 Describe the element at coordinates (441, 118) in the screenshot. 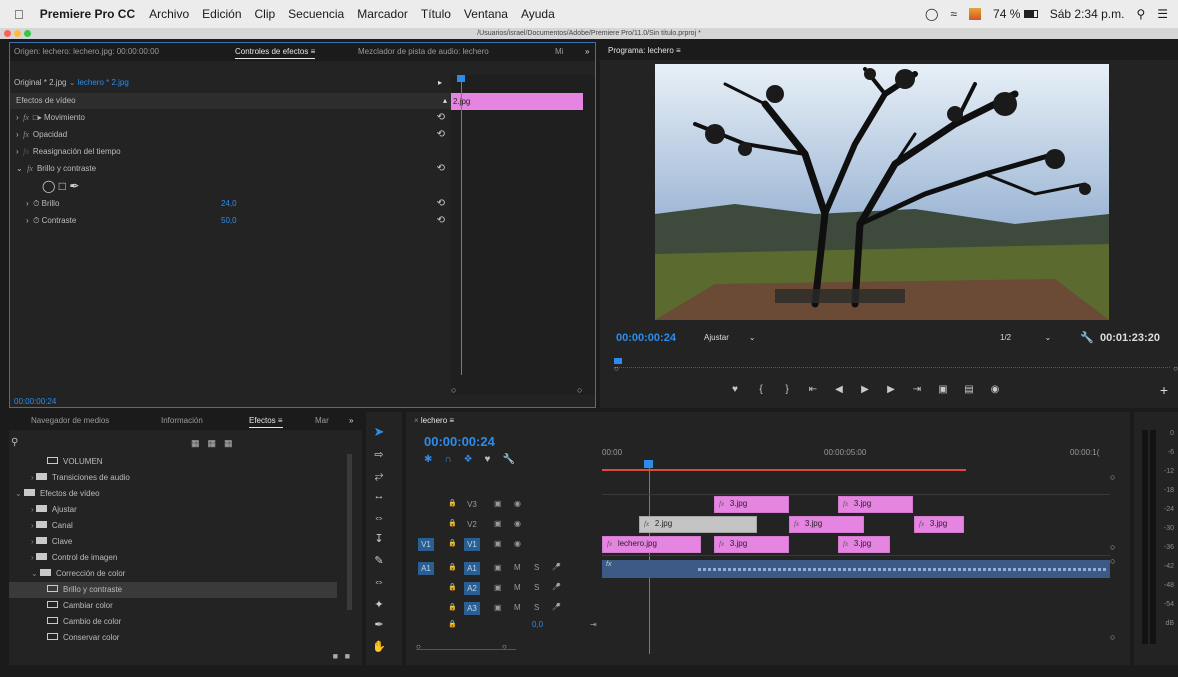

I see `reset-icon: ⟲` at that location.